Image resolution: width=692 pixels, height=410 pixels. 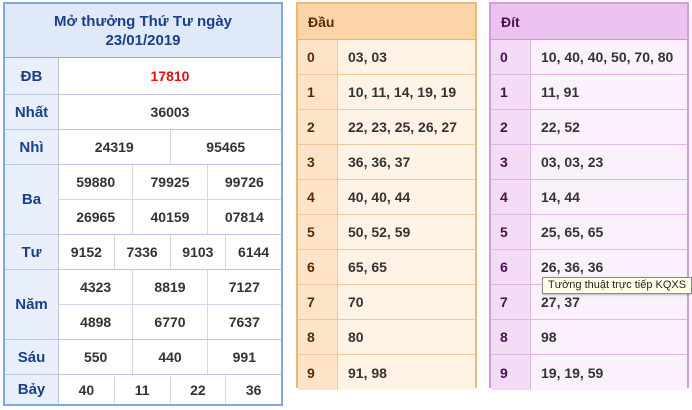 I want to click on head-row-1: 1 10, 11, 14, 19, 19, so click(x=386, y=92).